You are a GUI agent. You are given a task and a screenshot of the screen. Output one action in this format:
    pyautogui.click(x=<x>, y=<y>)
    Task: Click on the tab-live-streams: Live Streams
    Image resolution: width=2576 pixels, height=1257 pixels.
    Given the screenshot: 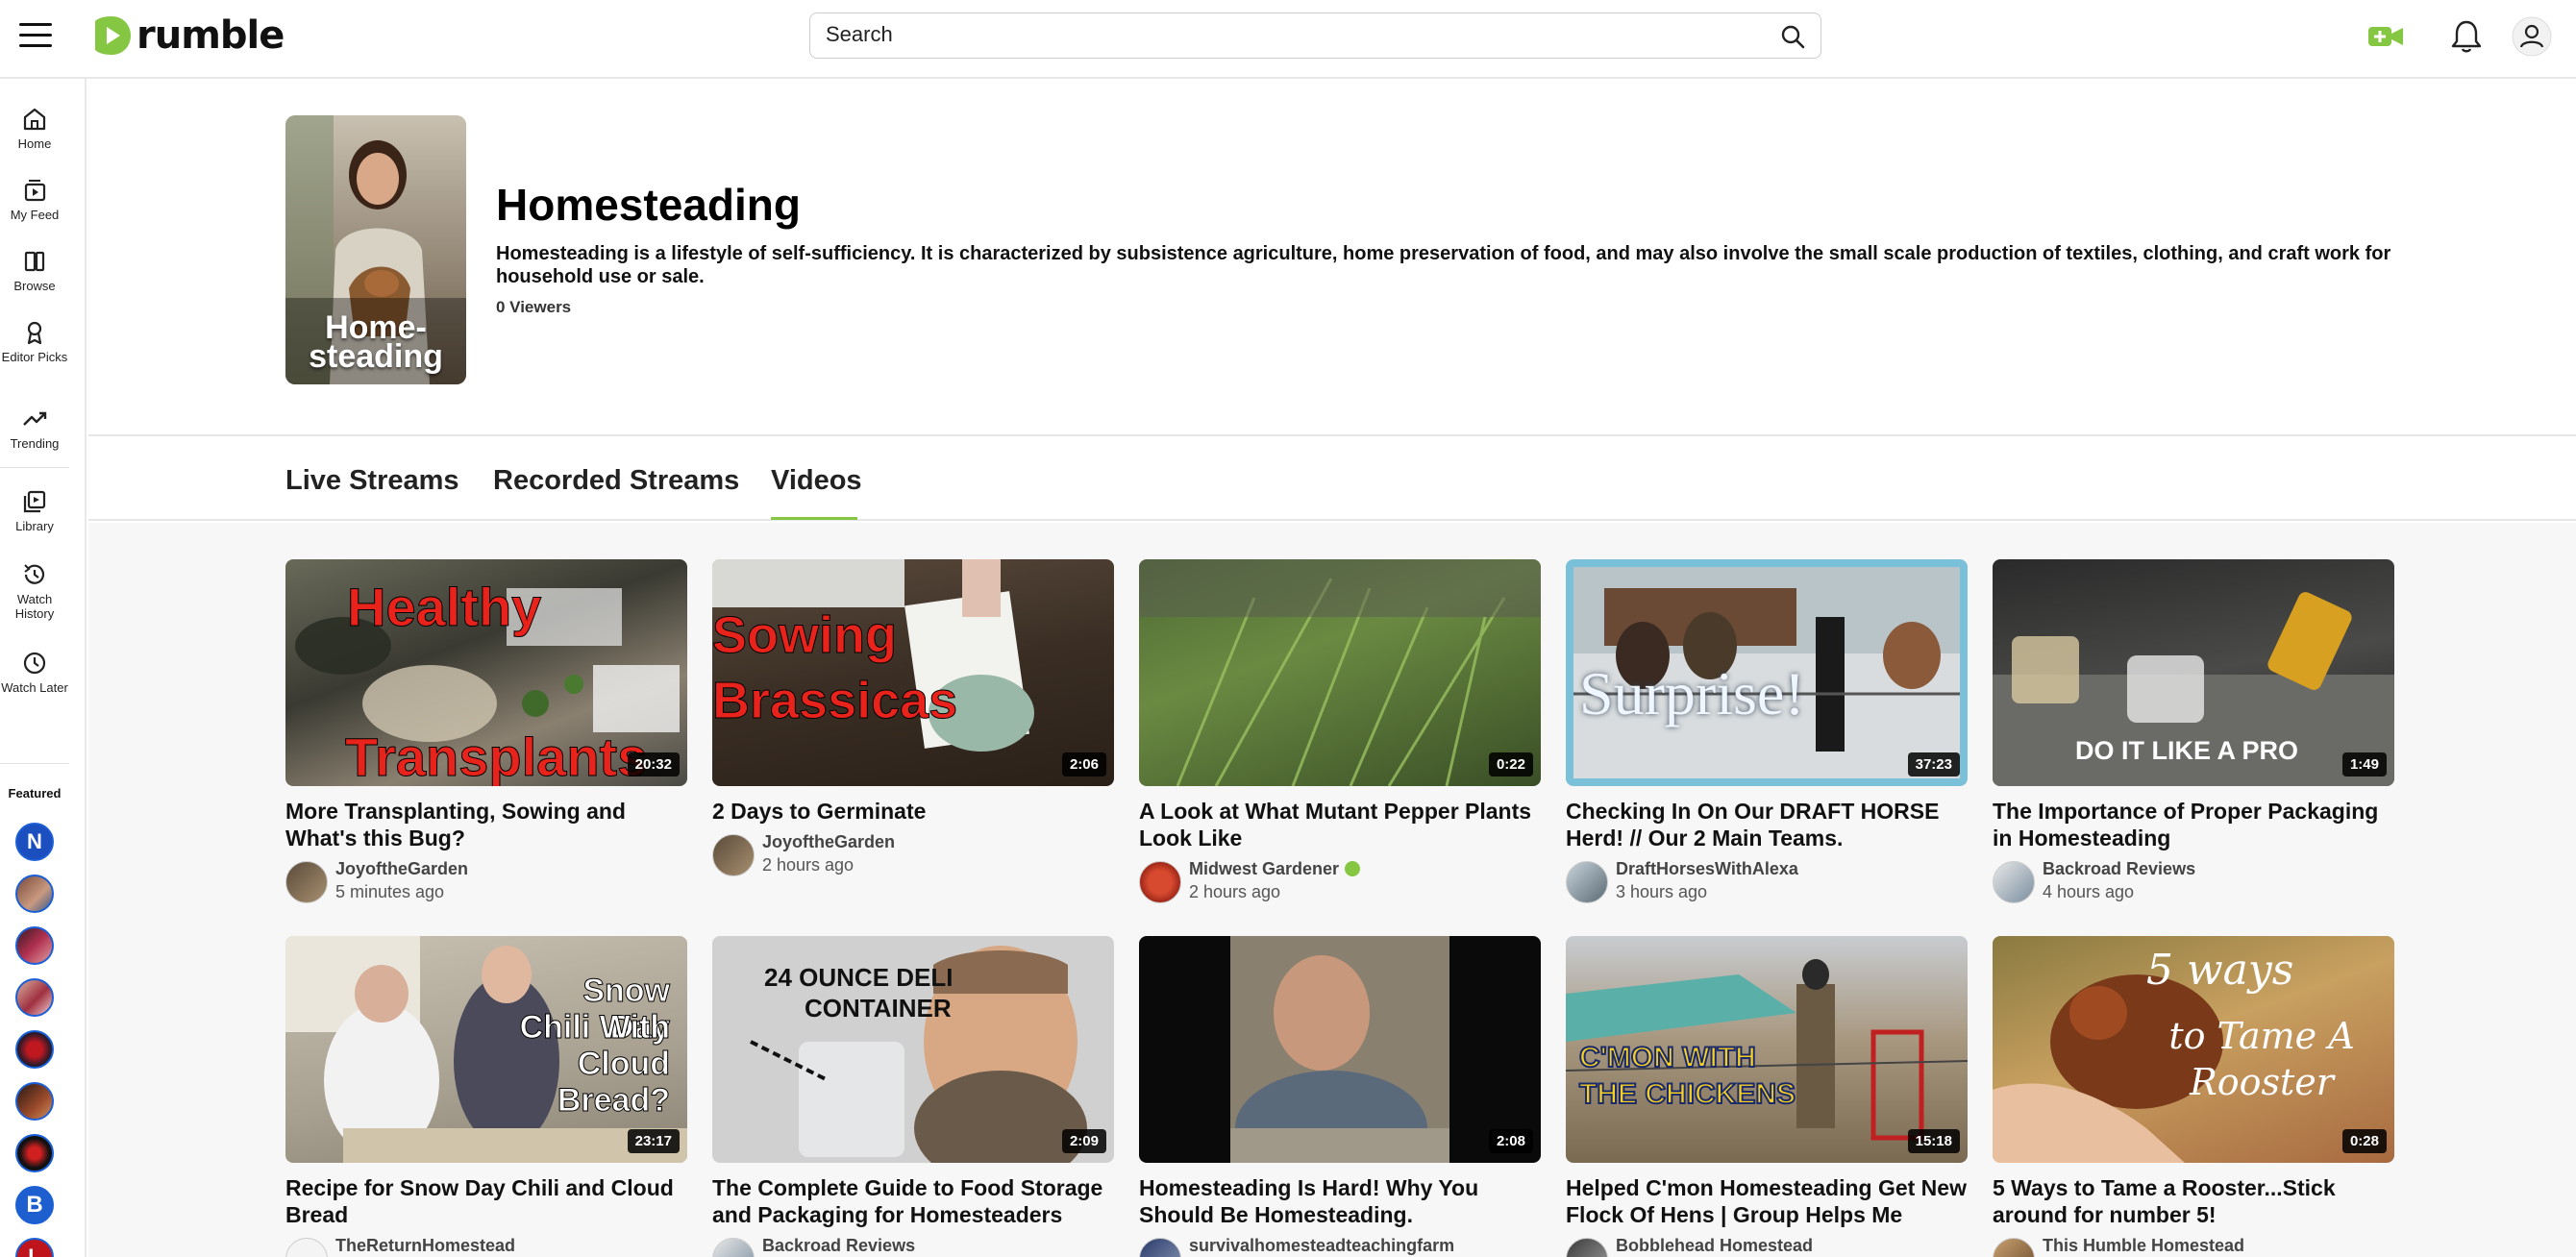 What is the action you would take?
    pyautogui.click(x=372, y=481)
    